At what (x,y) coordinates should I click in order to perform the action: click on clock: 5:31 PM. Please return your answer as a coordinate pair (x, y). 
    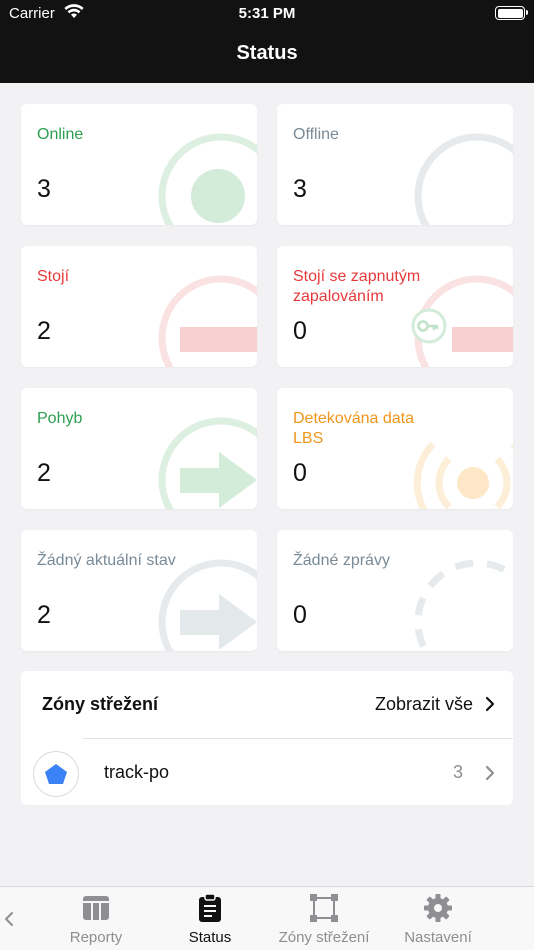
    Looking at the image, I should click on (267, 13).